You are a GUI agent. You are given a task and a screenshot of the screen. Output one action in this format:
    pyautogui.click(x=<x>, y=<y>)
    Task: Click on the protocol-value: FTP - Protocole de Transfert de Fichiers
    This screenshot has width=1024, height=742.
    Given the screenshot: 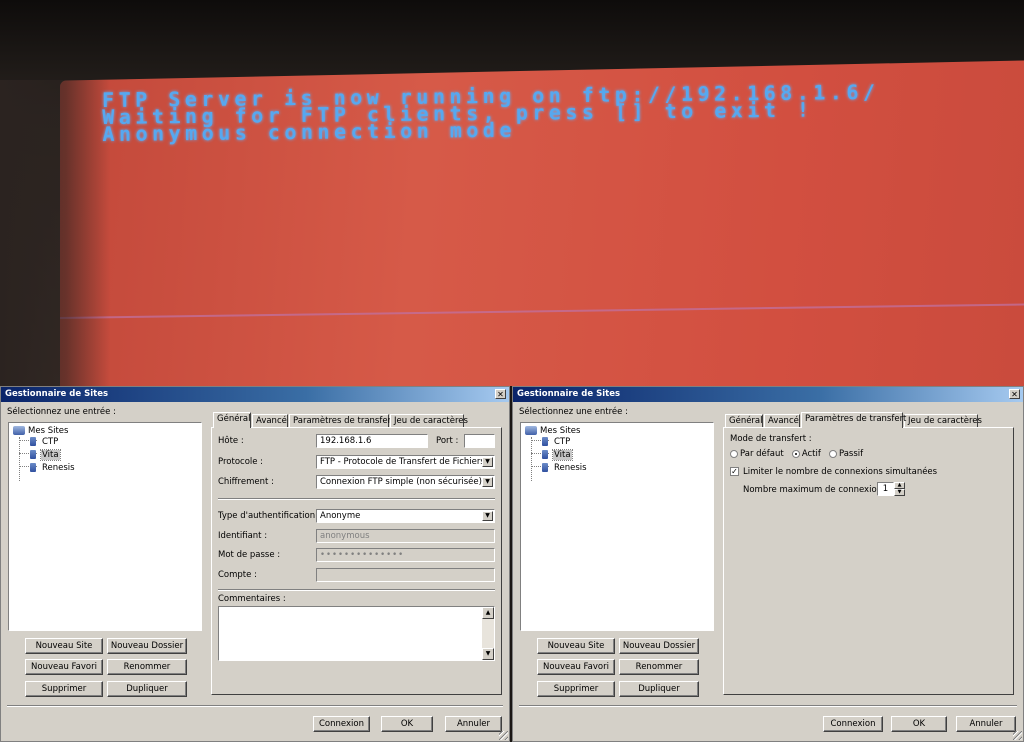 What is the action you would take?
    pyautogui.click(x=402, y=462)
    